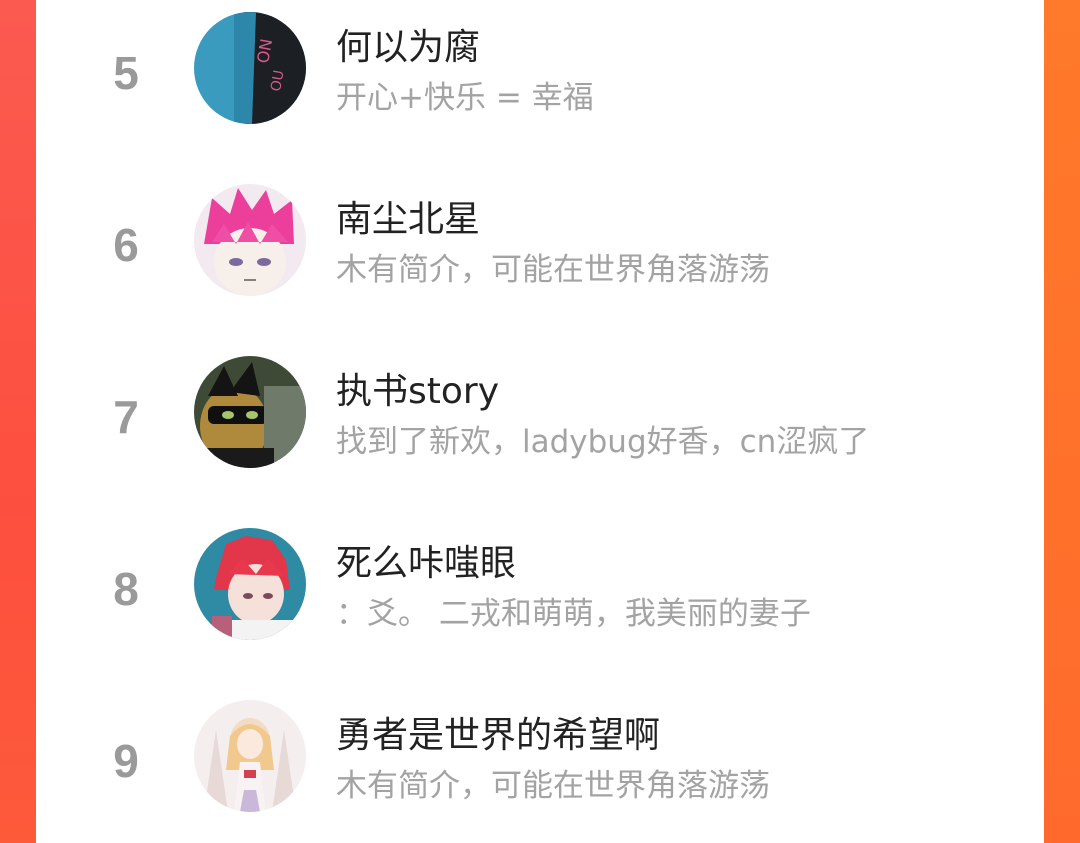  I want to click on user-avatar: ON OU, so click(250, 68).